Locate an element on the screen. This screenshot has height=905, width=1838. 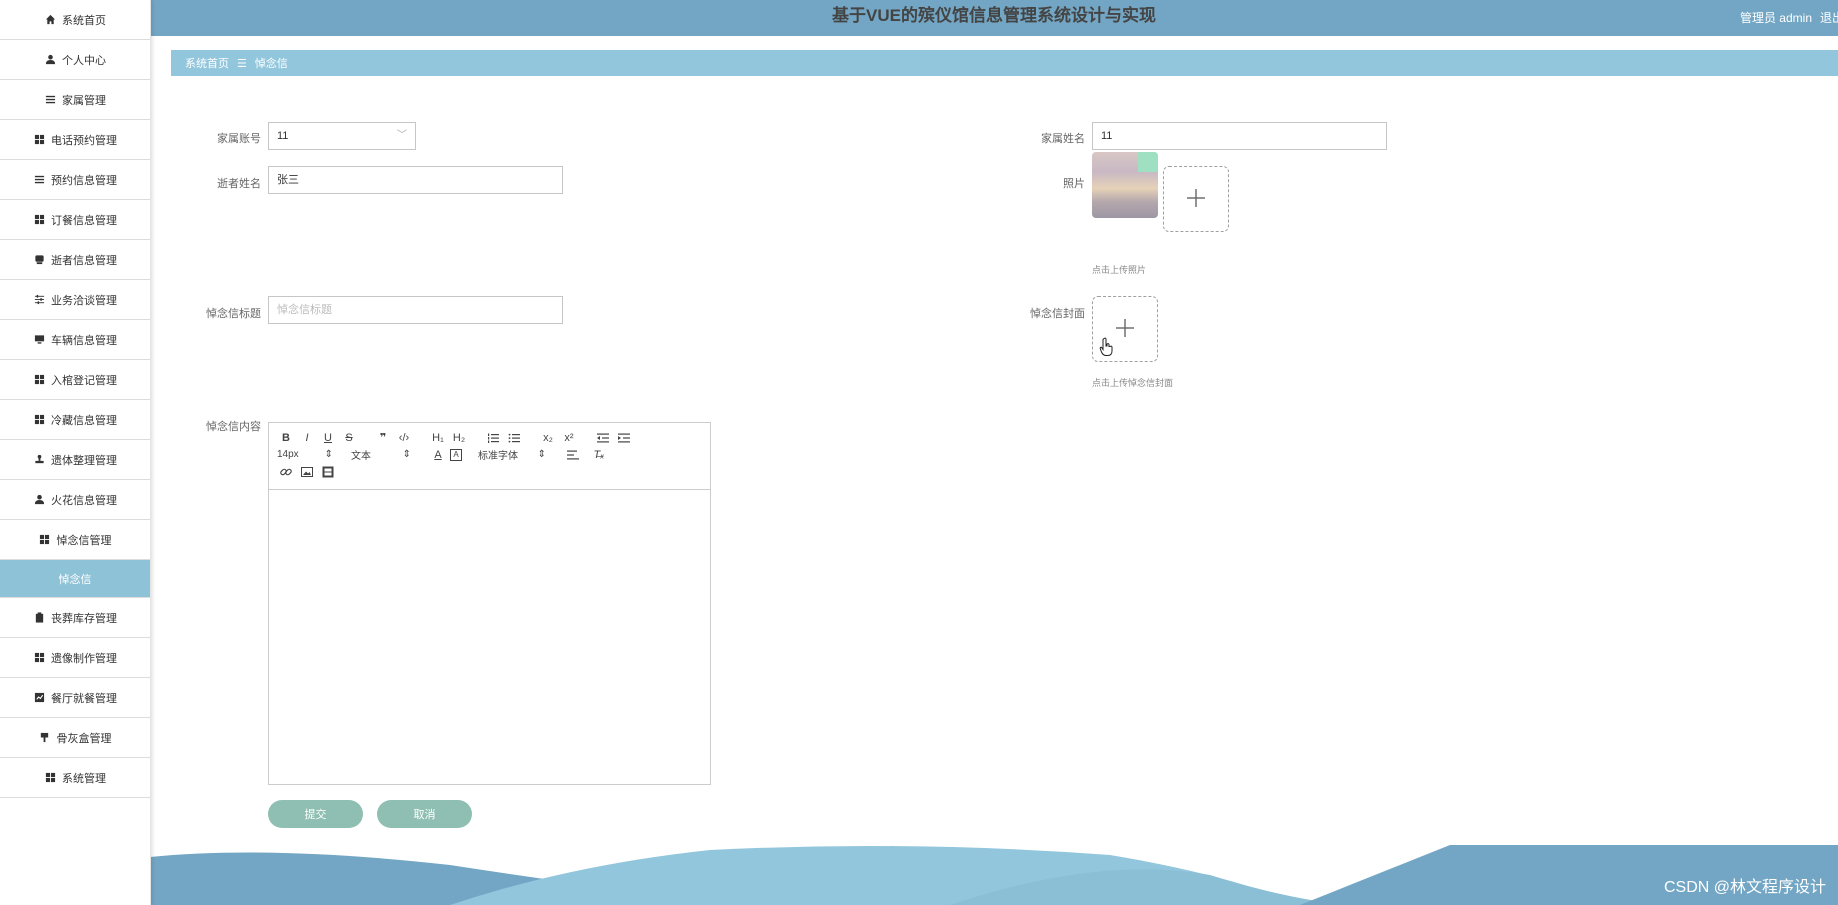
heading2-icon: H₂ is located at coordinates (459, 438).